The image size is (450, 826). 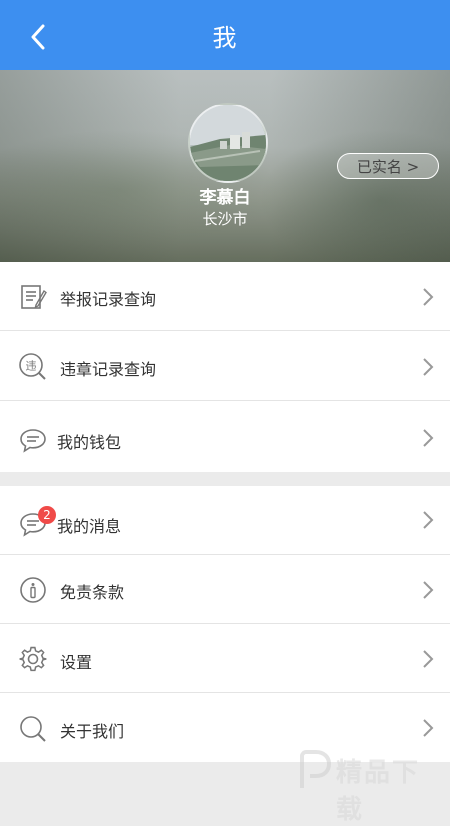 What do you see at coordinates (316, 769) in the screenshot?
I see `watermark-p-icon` at bounding box center [316, 769].